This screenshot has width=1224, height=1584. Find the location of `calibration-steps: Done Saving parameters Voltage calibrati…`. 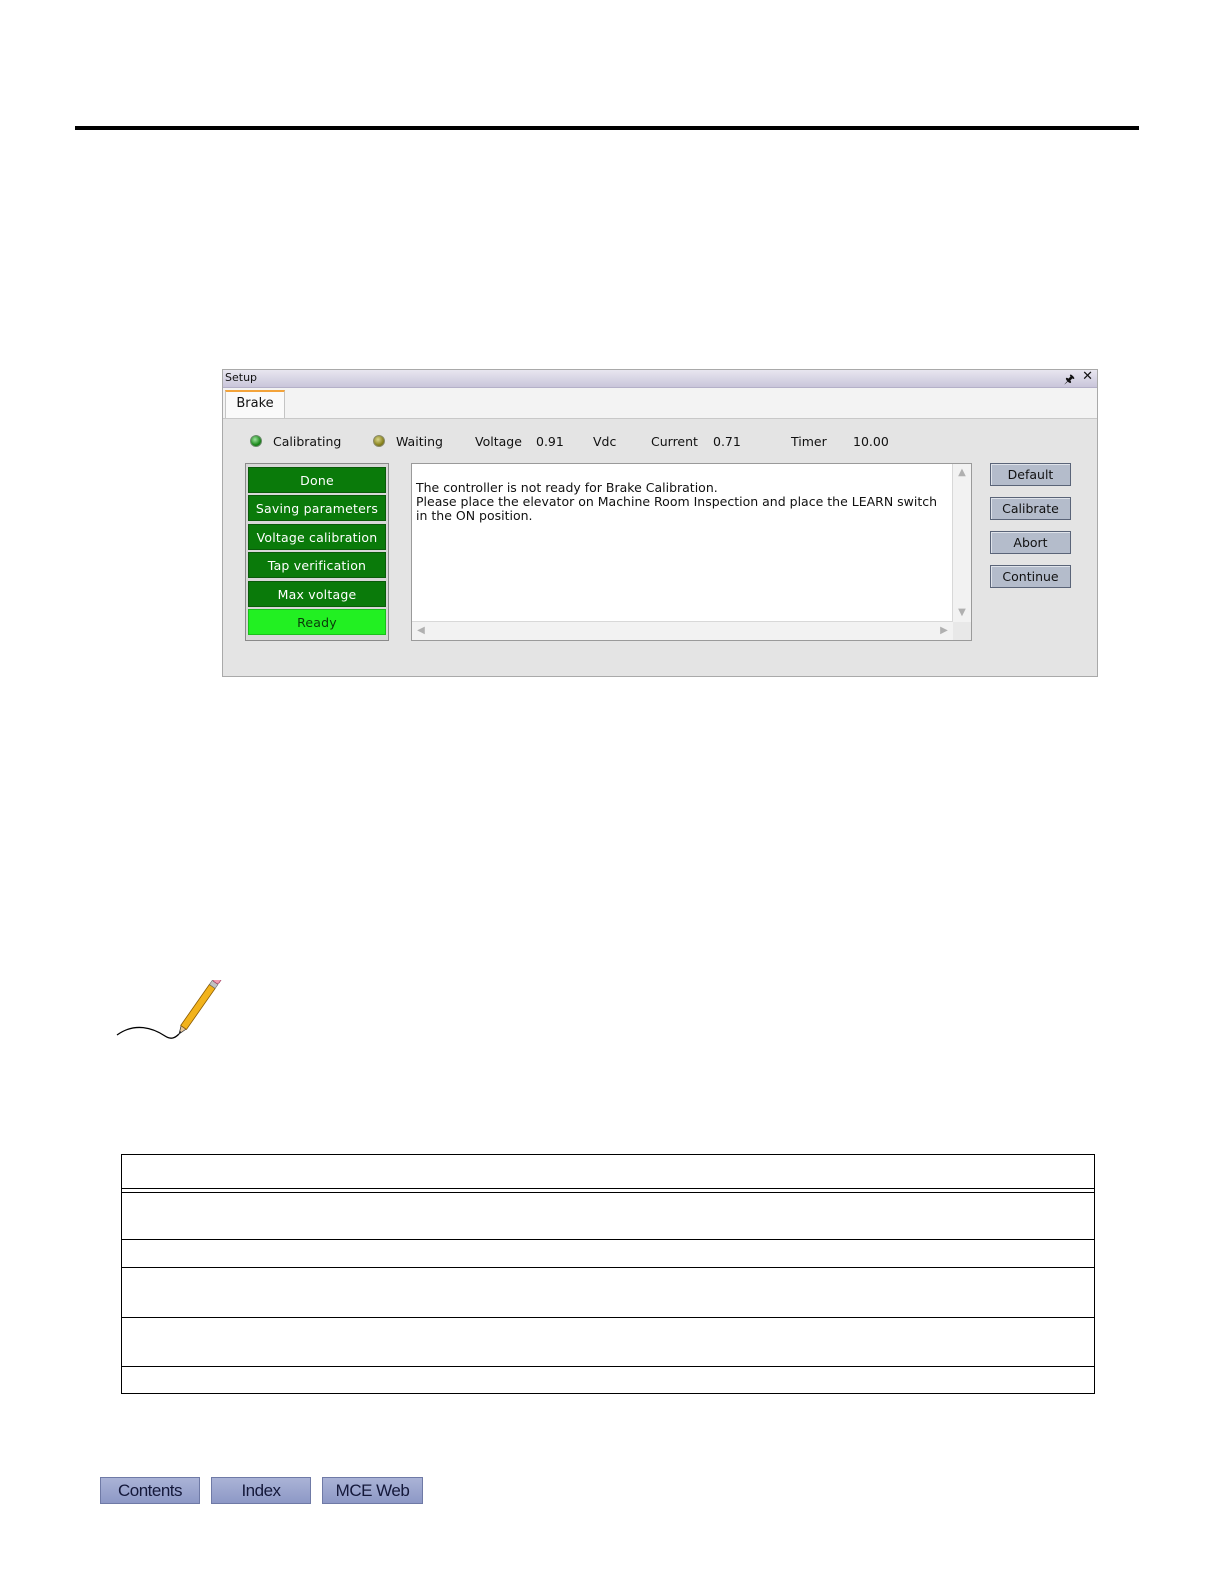

calibration-steps: Done Saving parameters Voltage calibrati… is located at coordinates (317, 552).